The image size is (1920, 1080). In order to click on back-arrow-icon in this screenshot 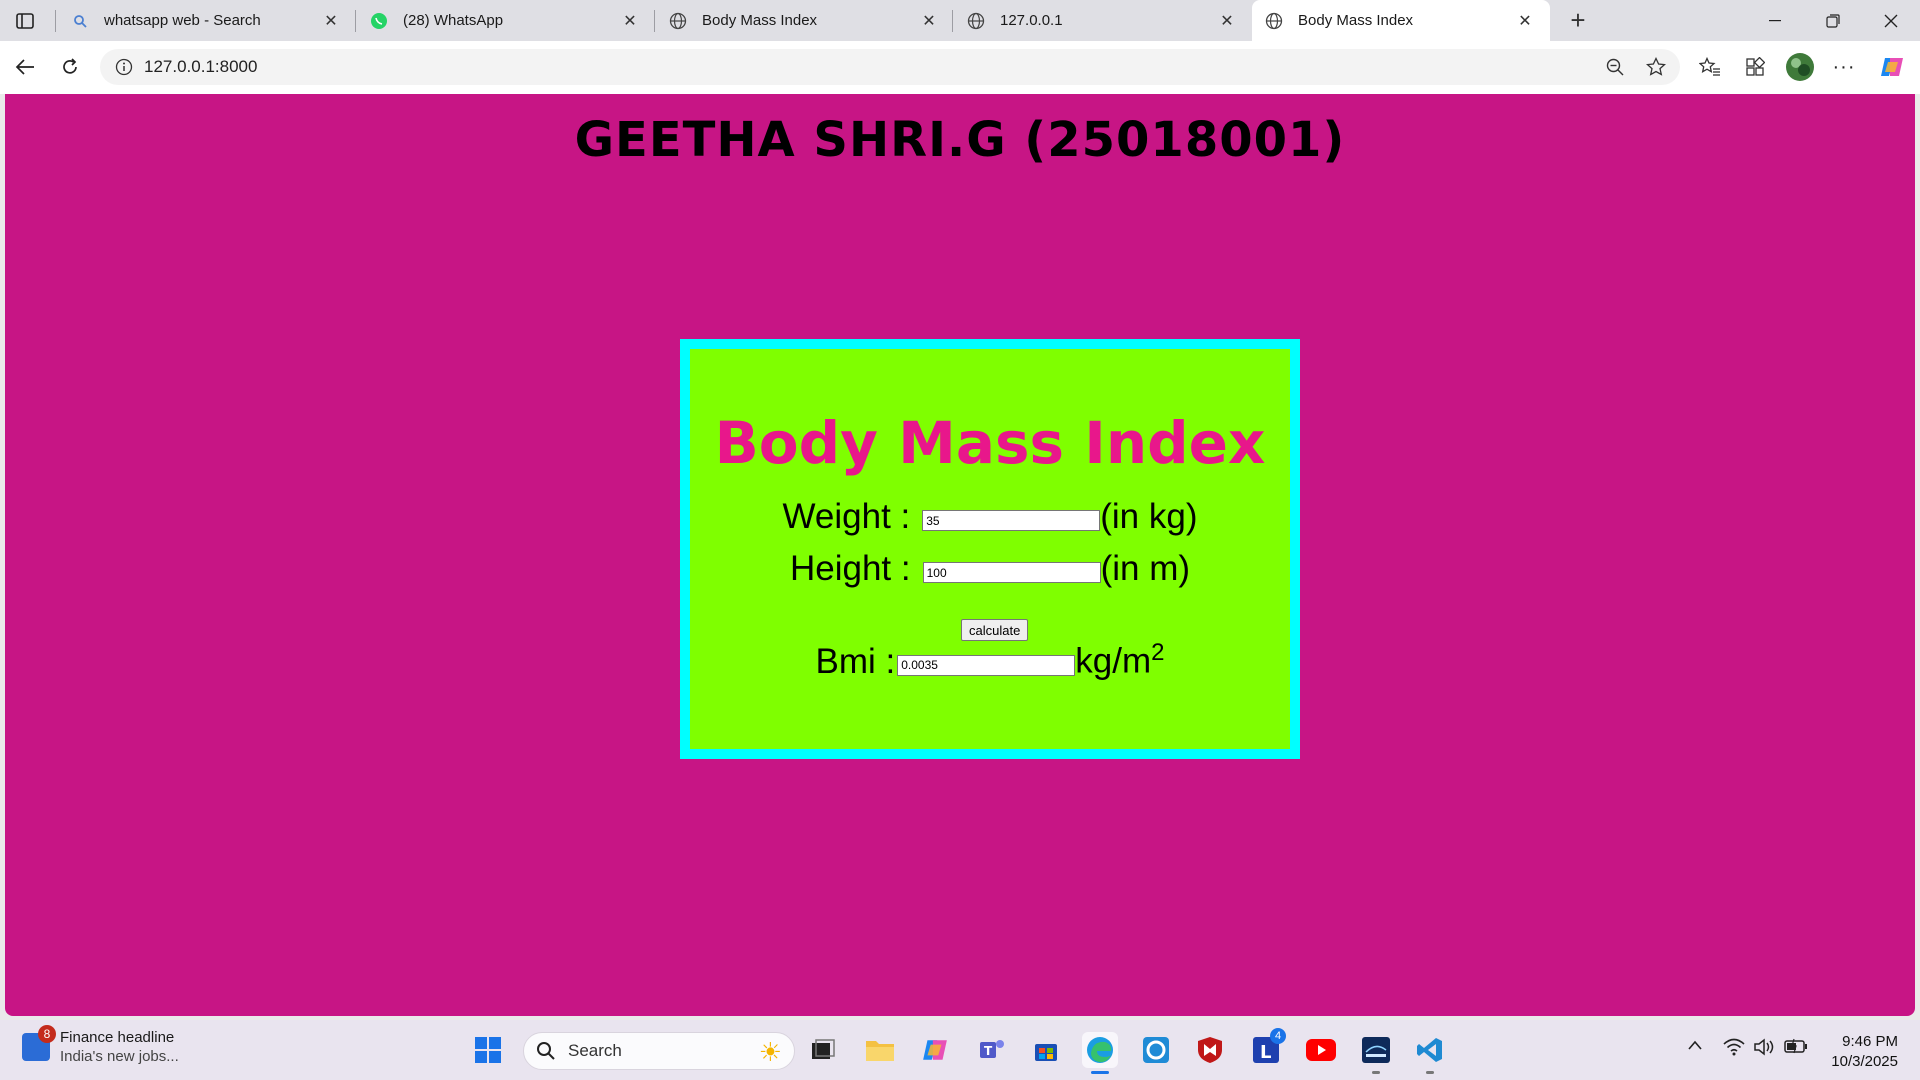, I will do `click(24, 67)`.